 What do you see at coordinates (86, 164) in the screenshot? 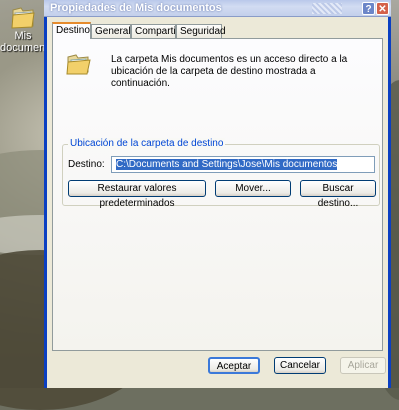
I see `destino-label: Destino:` at bounding box center [86, 164].